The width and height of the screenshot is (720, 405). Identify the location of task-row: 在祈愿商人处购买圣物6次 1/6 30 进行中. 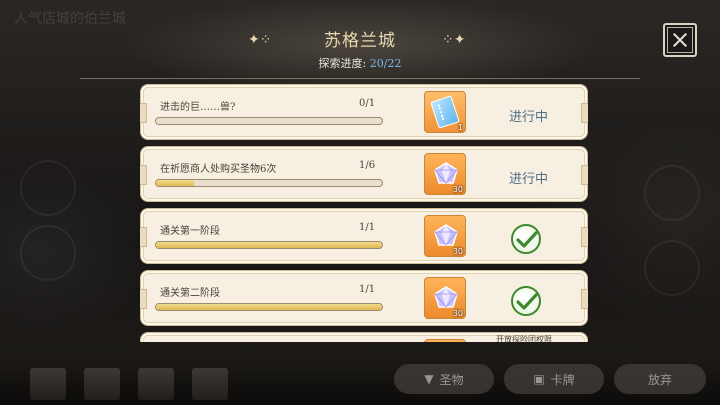
(364, 174).